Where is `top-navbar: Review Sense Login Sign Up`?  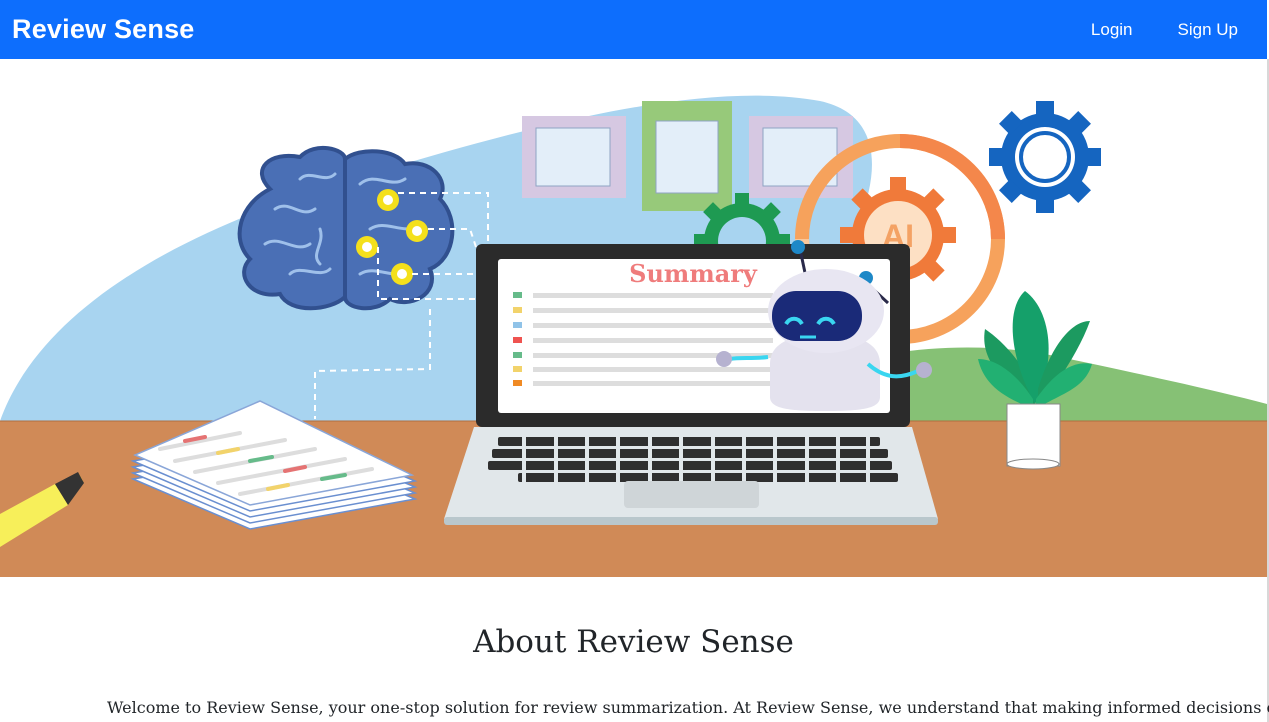 top-navbar: Review Sense Login Sign Up is located at coordinates (633, 29).